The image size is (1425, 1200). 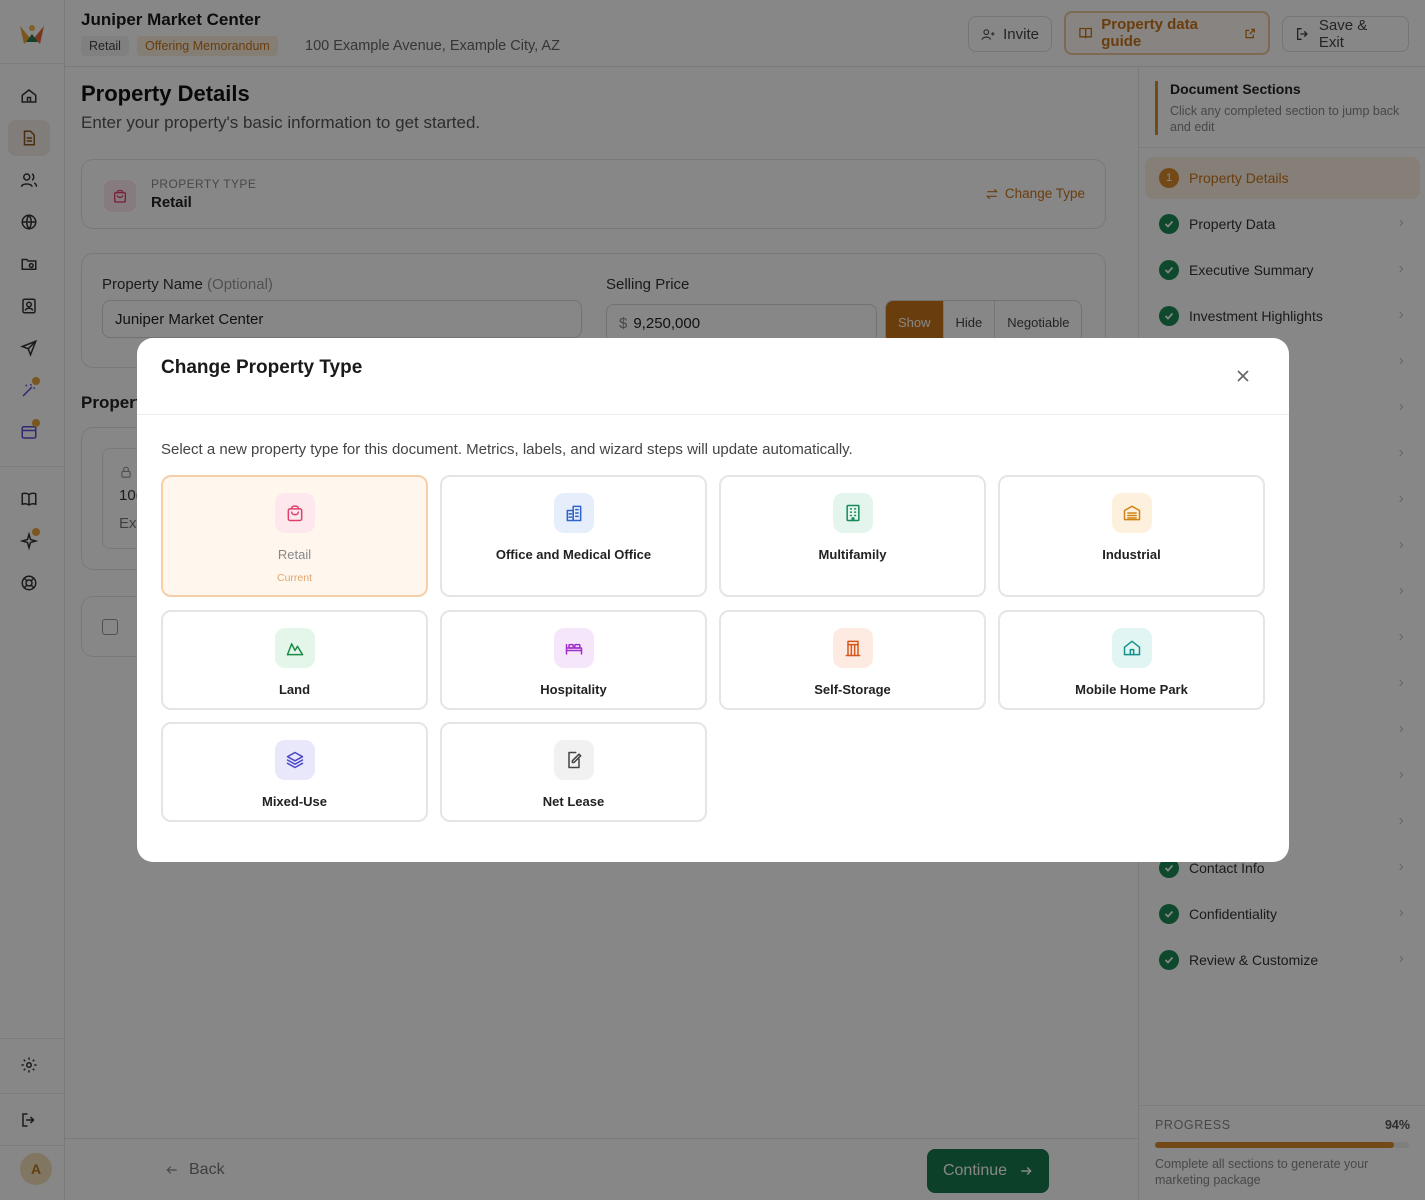 What do you see at coordinates (852, 513) in the screenshot?
I see `apartment-building-icon` at bounding box center [852, 513].